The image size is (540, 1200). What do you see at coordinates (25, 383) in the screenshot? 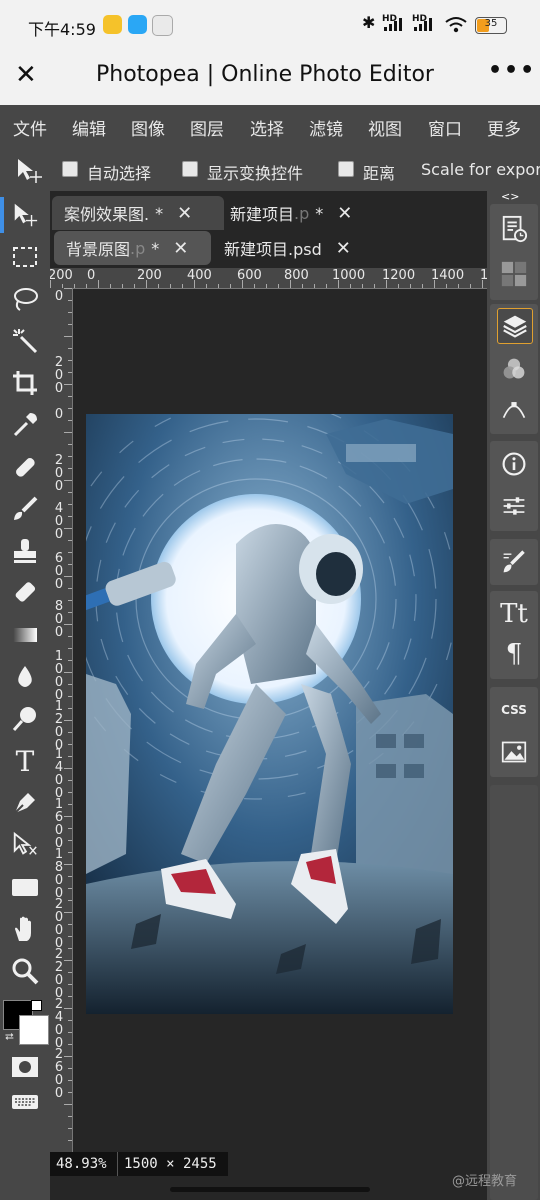
I see `crop-tool-icon` at bounding box center [25, 383].